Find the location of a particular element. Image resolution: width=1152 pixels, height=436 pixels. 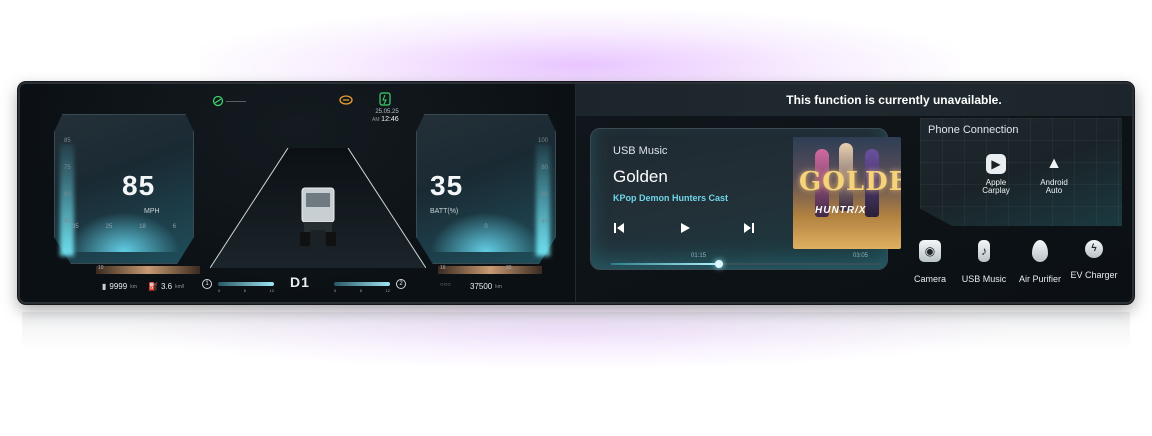

right-range-min: 16 is located at coordinates (443, 268).